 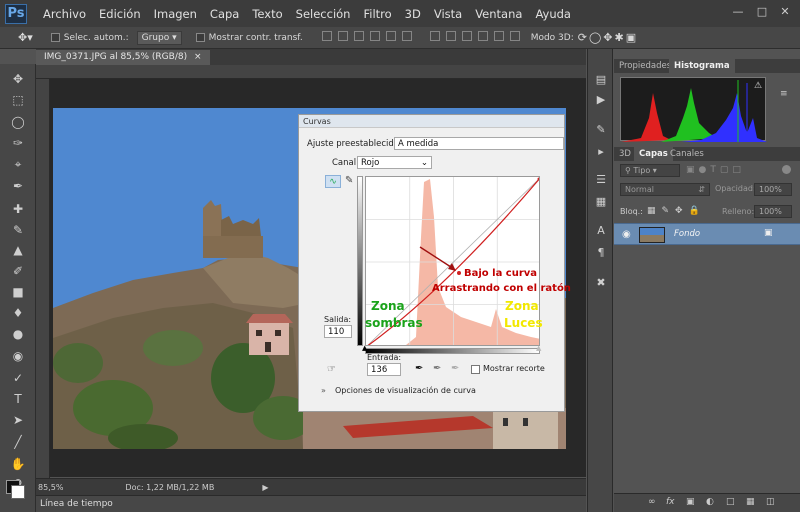 I want to click on filter-kind-select: ⚲ Tipo ▾, so click(x=650, y=170).